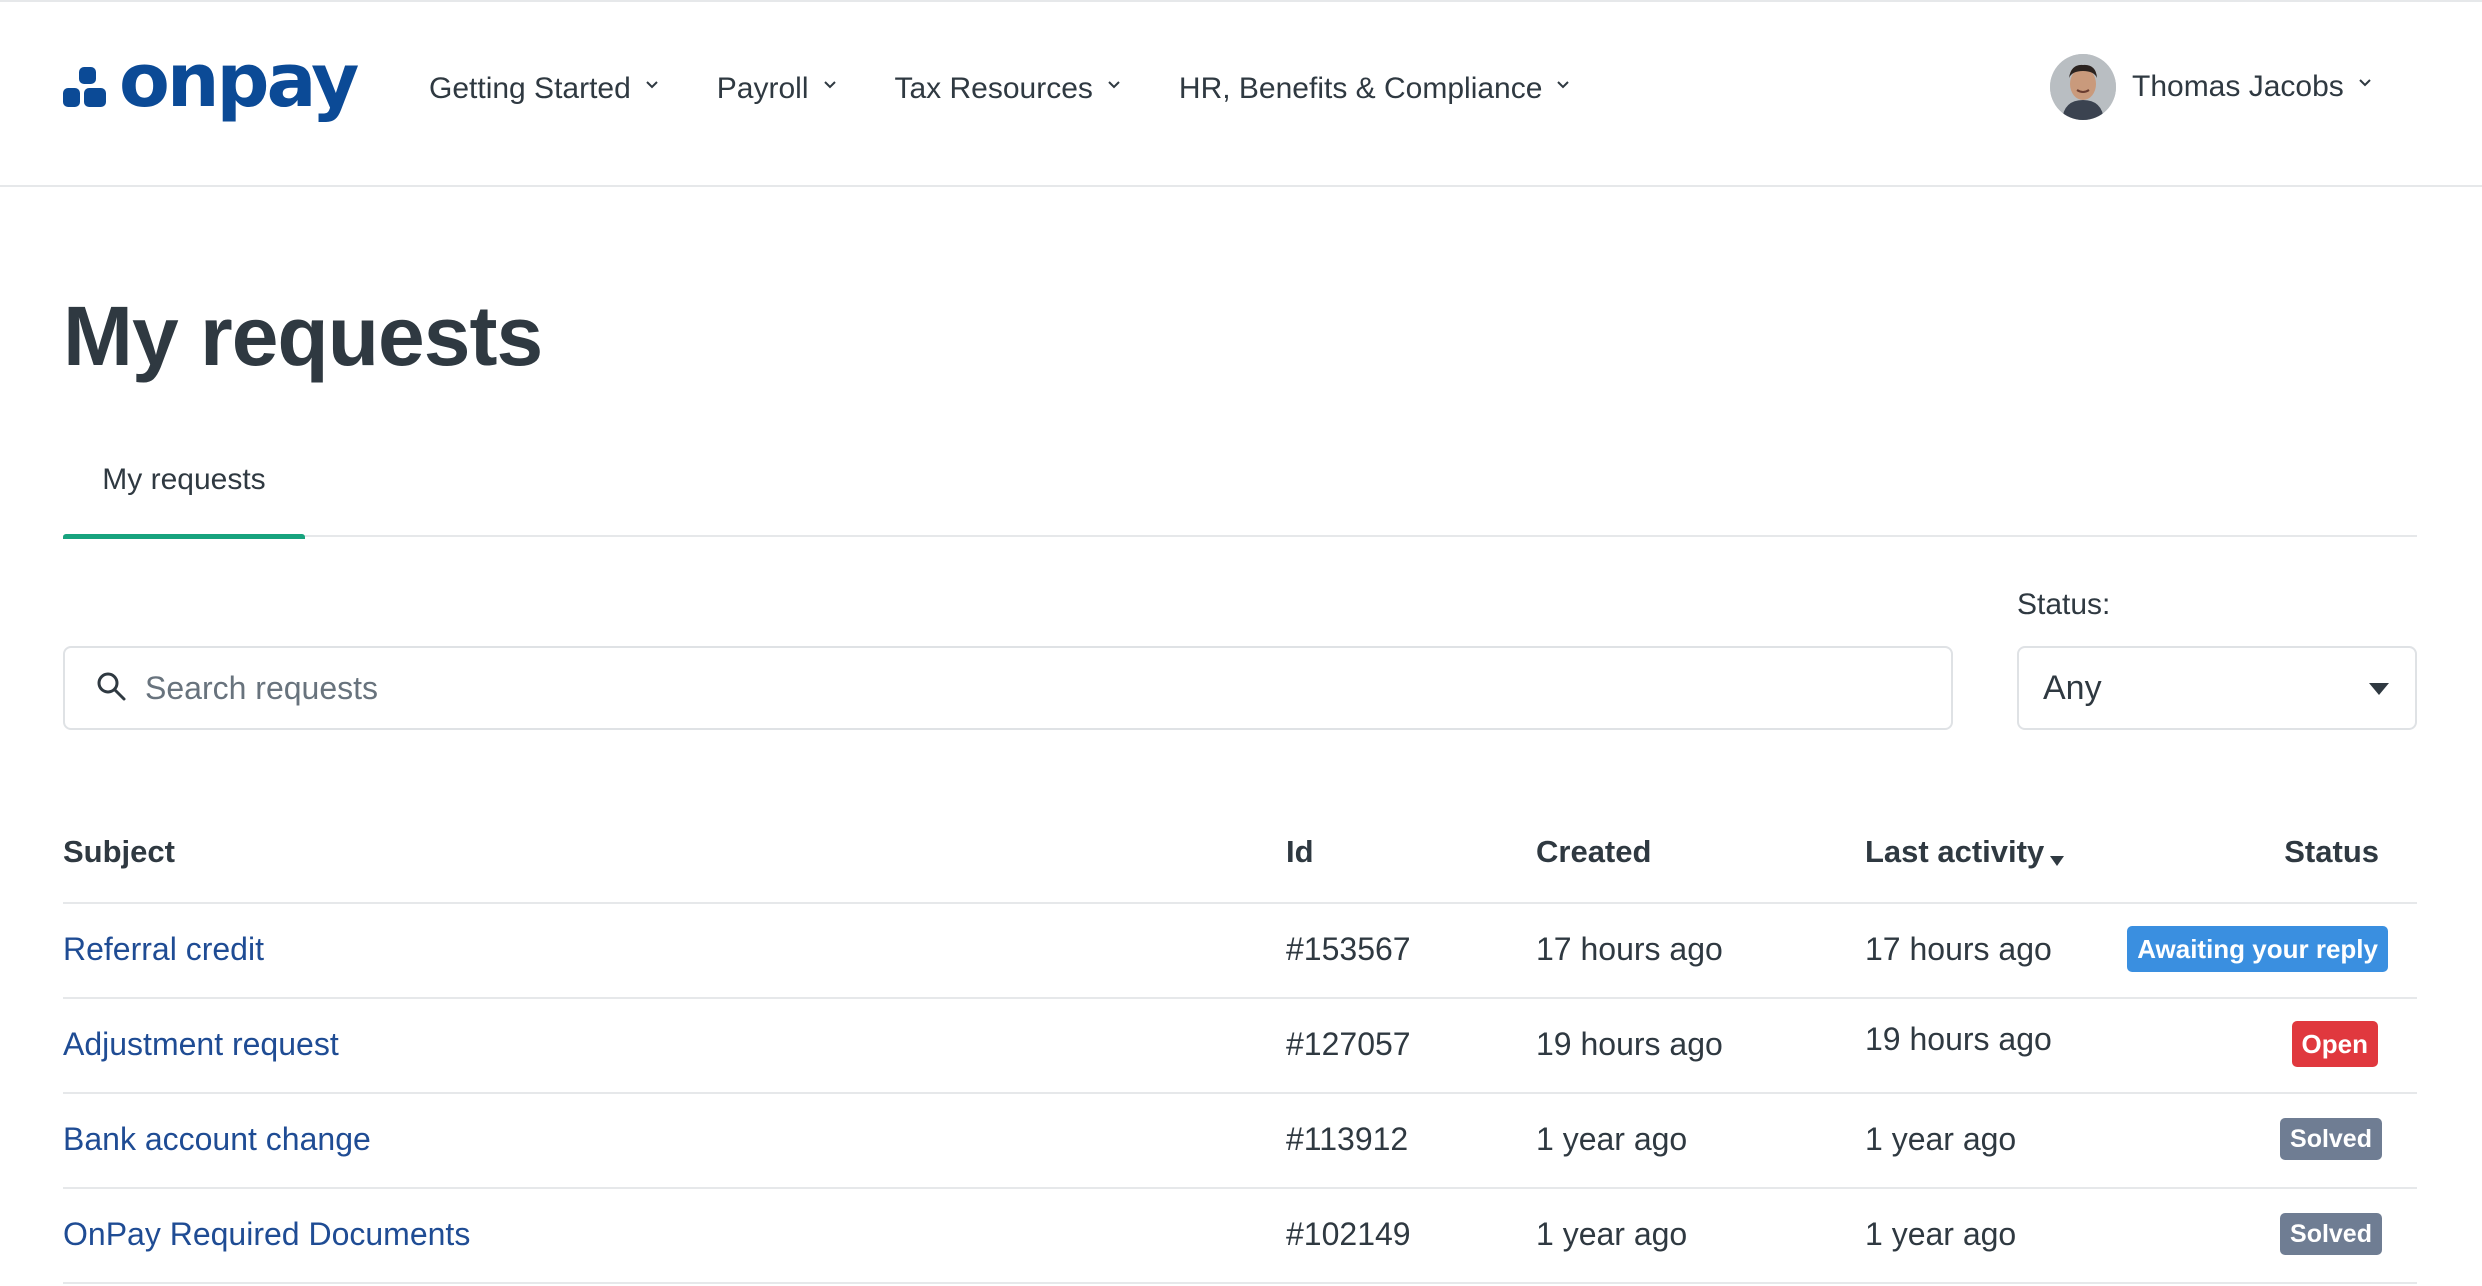  I want to click on tab-bar: My requests, so click(1240, 494).